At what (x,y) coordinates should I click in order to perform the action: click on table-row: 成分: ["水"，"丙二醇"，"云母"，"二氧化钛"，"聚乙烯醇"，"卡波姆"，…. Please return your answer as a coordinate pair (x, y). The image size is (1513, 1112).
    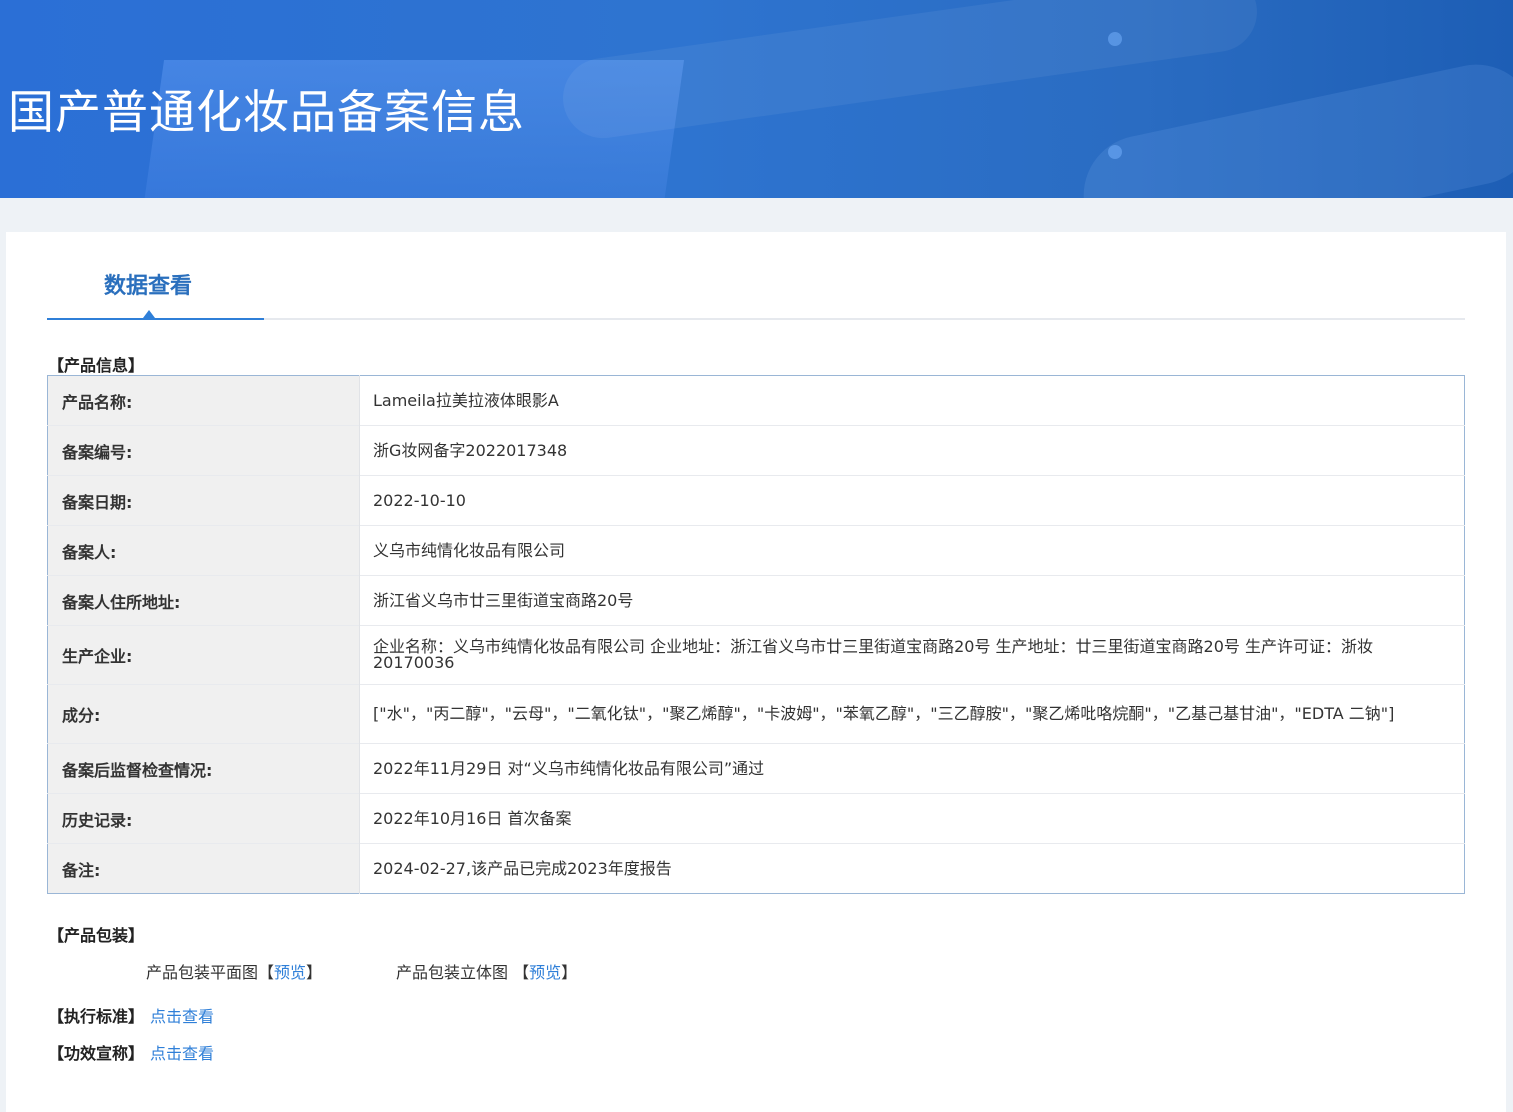
    Looking at the image, I should click on (756, 714).